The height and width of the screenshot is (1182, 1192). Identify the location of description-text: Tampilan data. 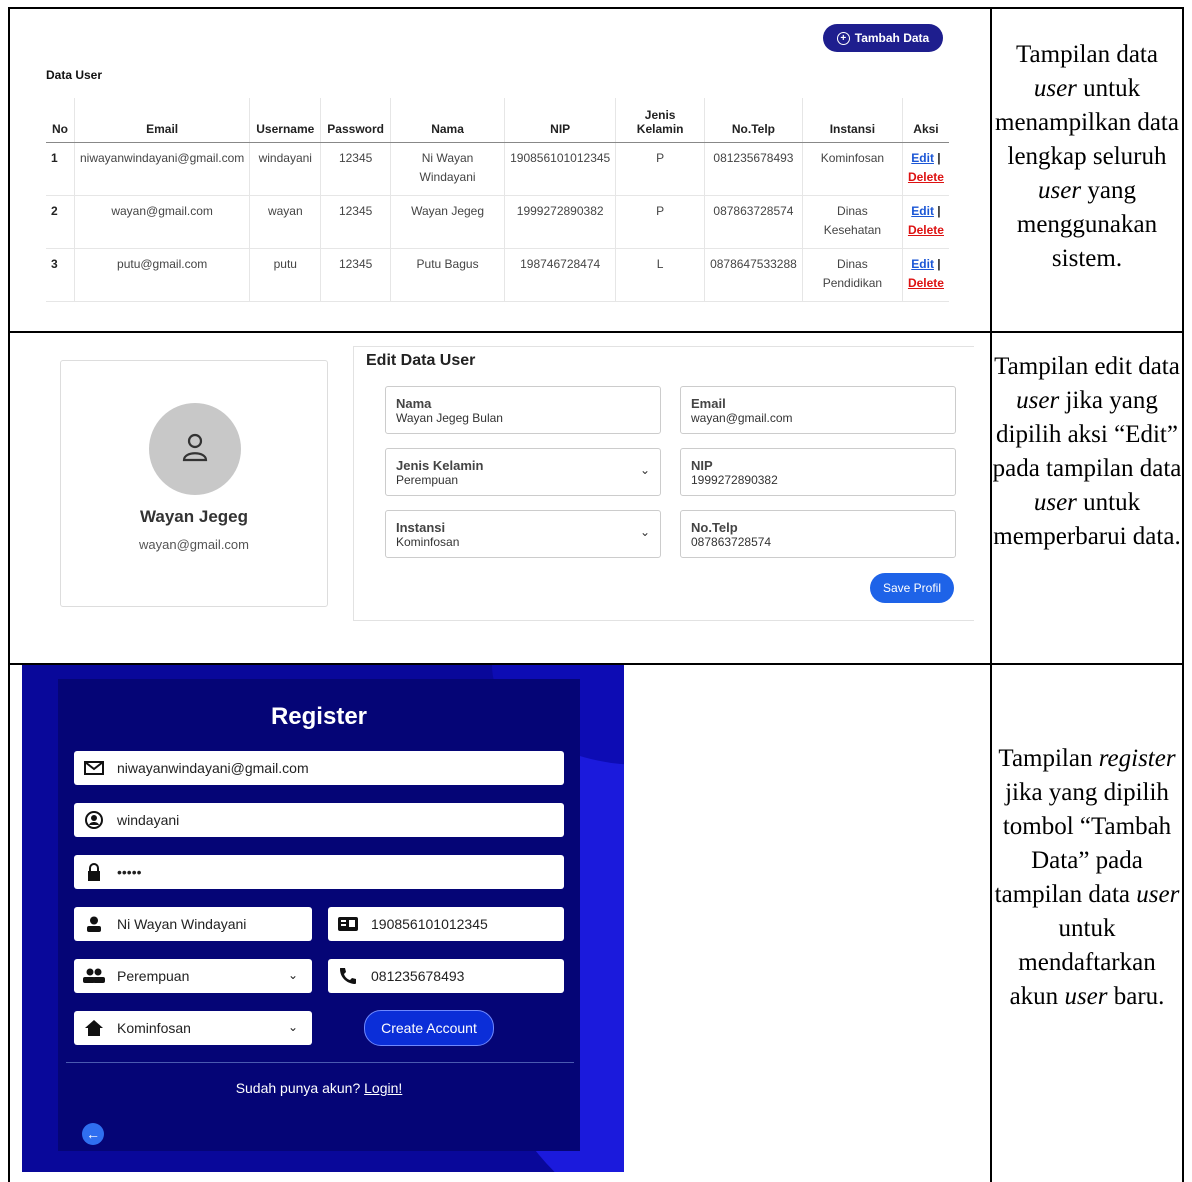
(1087, 54).